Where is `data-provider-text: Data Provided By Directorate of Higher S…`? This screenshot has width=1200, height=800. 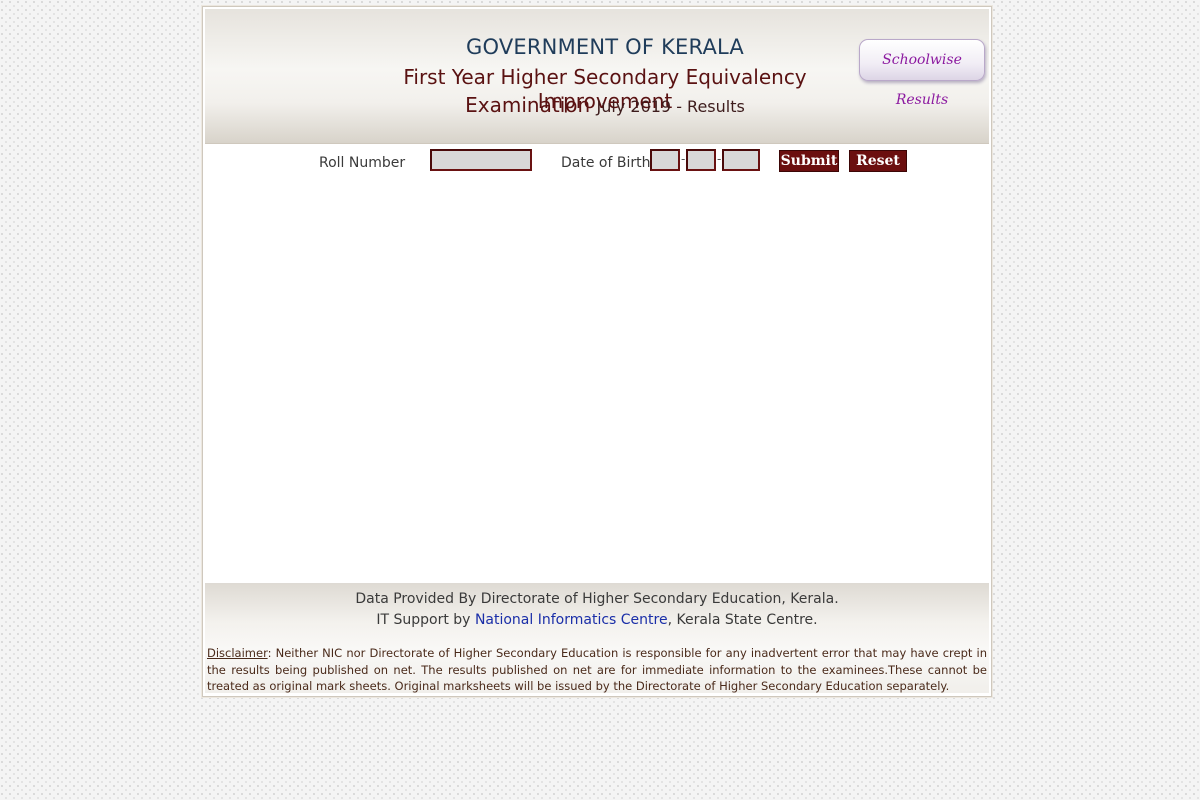
data-provider-text: Data Provided By Directorate of Higher S… is located at coordinates (597, 599).